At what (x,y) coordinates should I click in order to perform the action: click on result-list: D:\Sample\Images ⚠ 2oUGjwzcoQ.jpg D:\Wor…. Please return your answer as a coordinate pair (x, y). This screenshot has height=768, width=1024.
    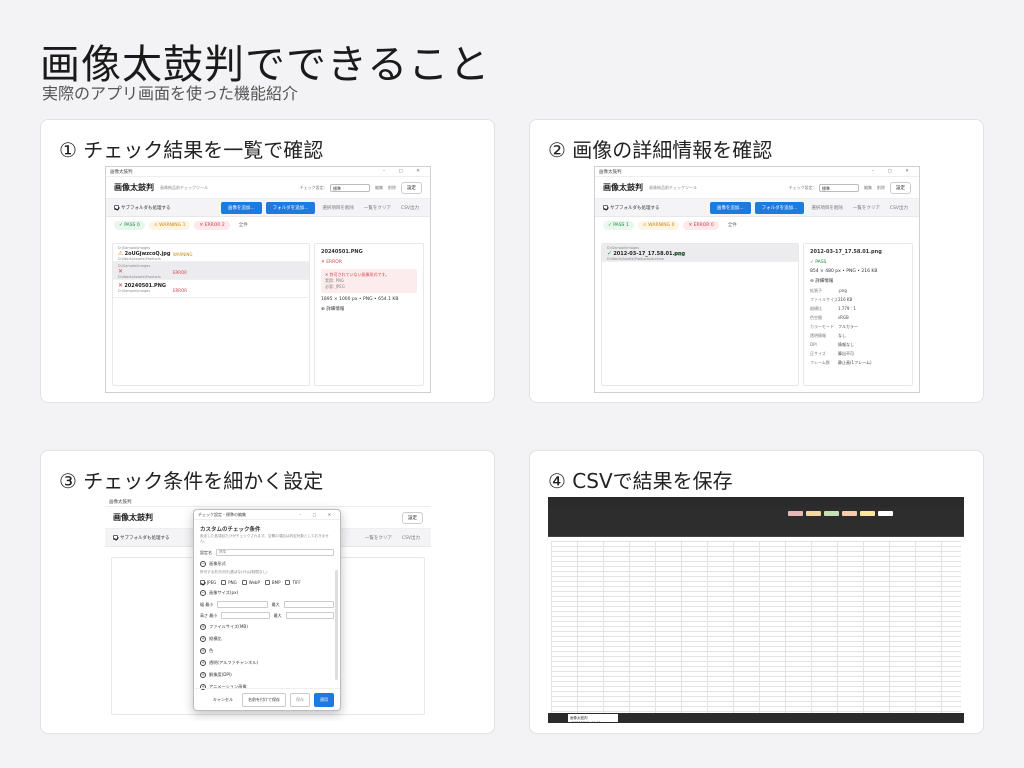
    Looking at the image, I should click on (211, 314).